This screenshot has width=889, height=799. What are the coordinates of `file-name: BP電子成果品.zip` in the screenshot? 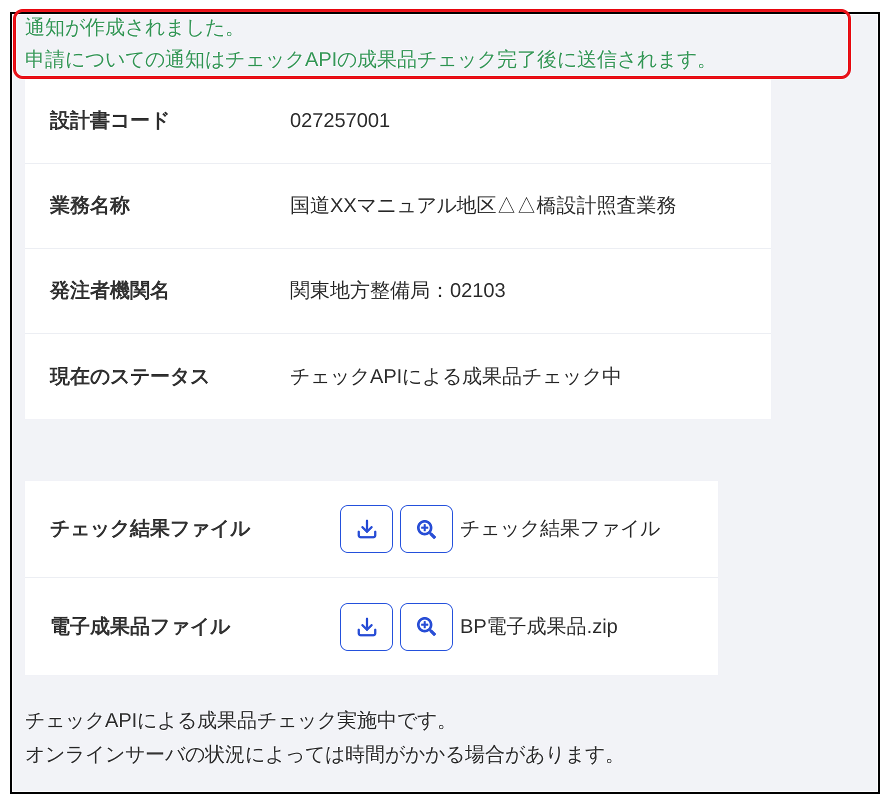 It's located at (539, 627).